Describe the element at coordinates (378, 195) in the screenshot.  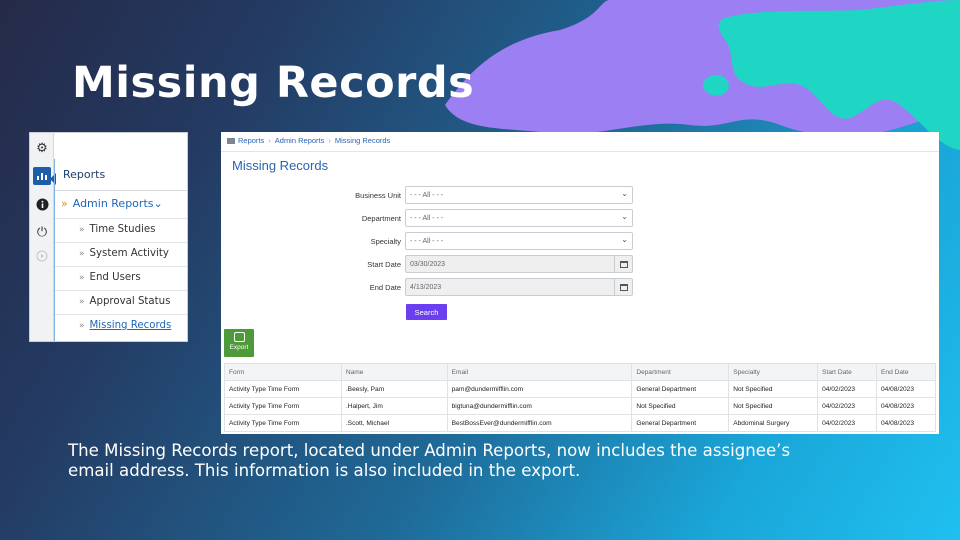
I see `filter-label: Business Unit` at that location.